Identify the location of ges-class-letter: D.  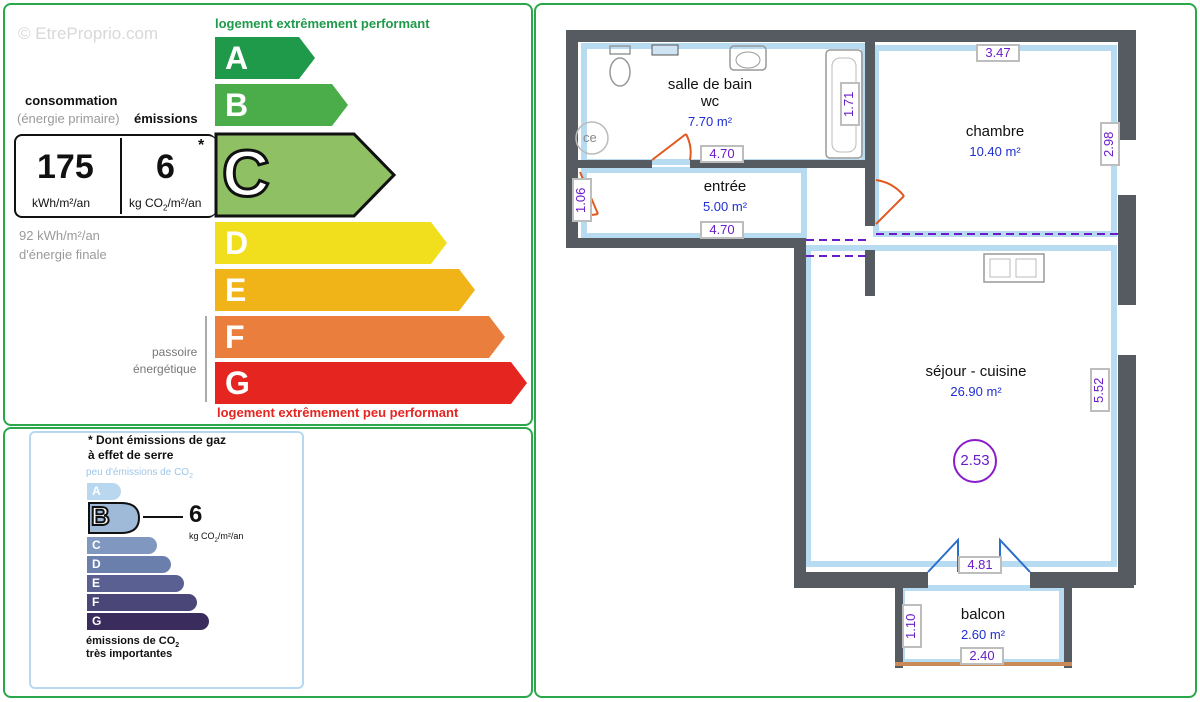
(96, 564).